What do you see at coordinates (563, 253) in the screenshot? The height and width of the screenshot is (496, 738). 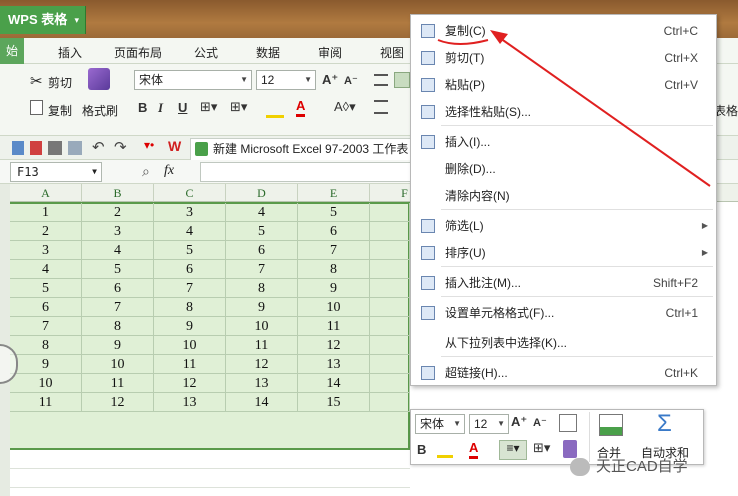 I see `context-menu-item: 排序(U) ▶` at bounding box center [563, 253].